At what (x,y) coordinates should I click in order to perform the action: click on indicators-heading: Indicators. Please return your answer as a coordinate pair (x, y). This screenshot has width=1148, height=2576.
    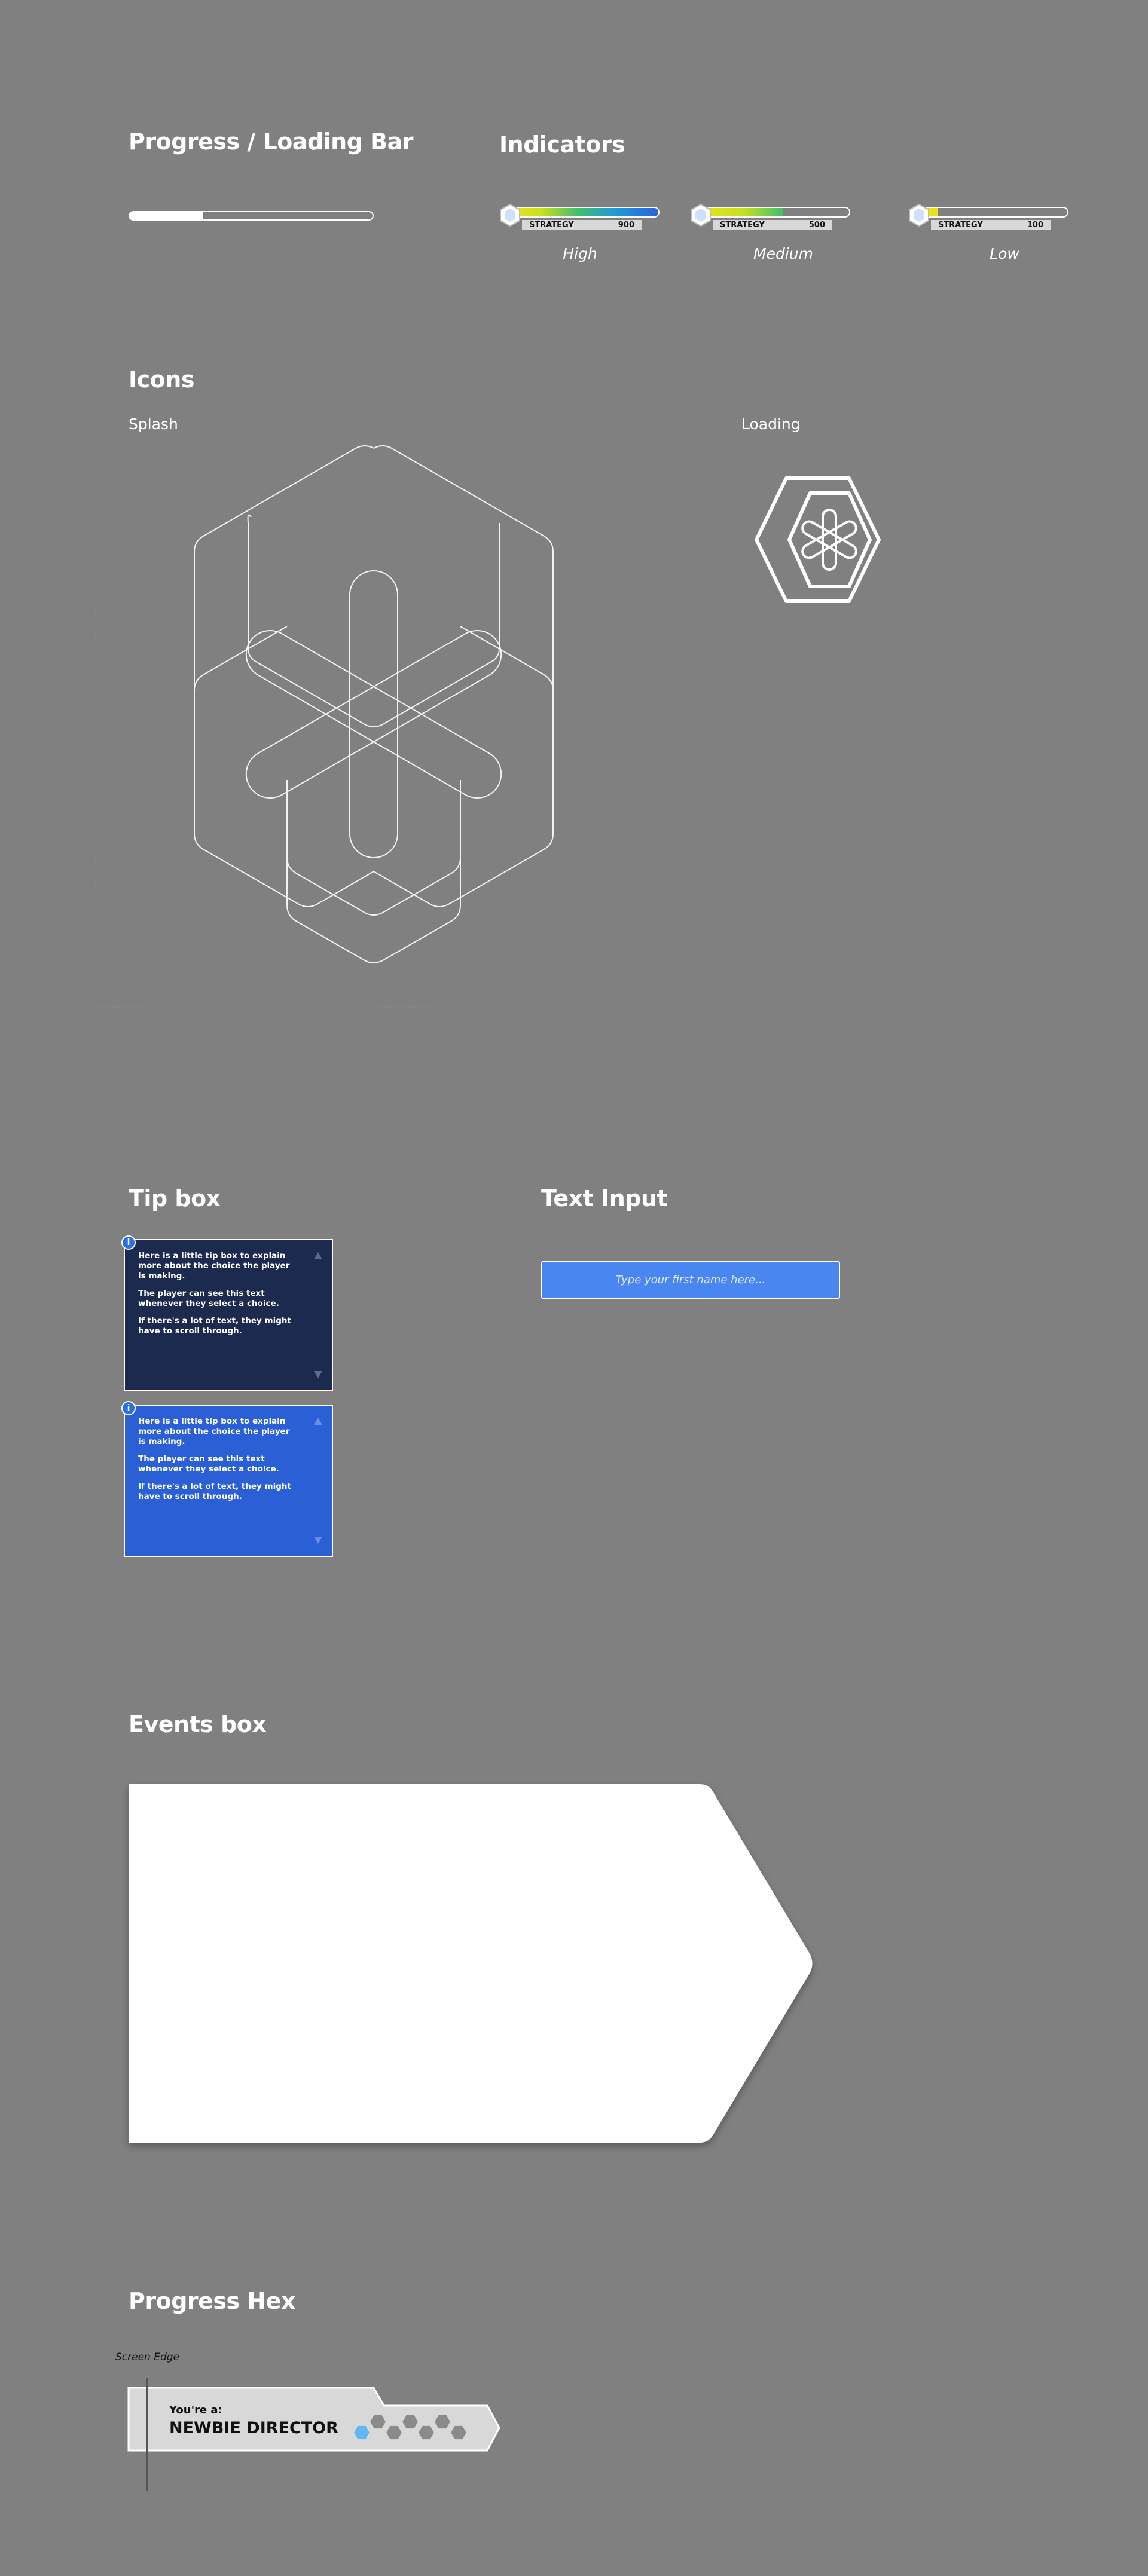
    Looking at the image, I should click on (562, 144).